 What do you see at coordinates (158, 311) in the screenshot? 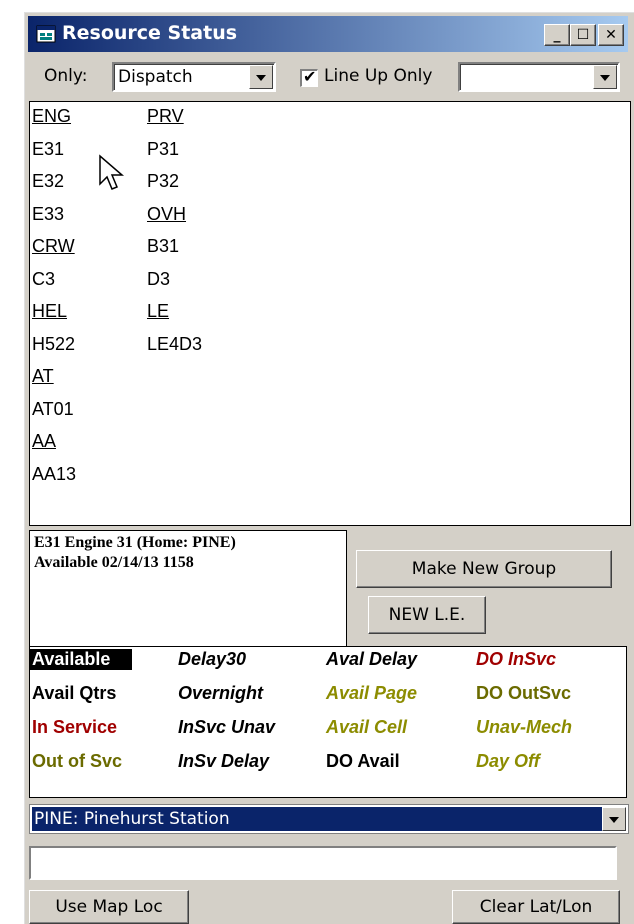
I see `resource-group-header: LE` at bounding box center [158, 311].